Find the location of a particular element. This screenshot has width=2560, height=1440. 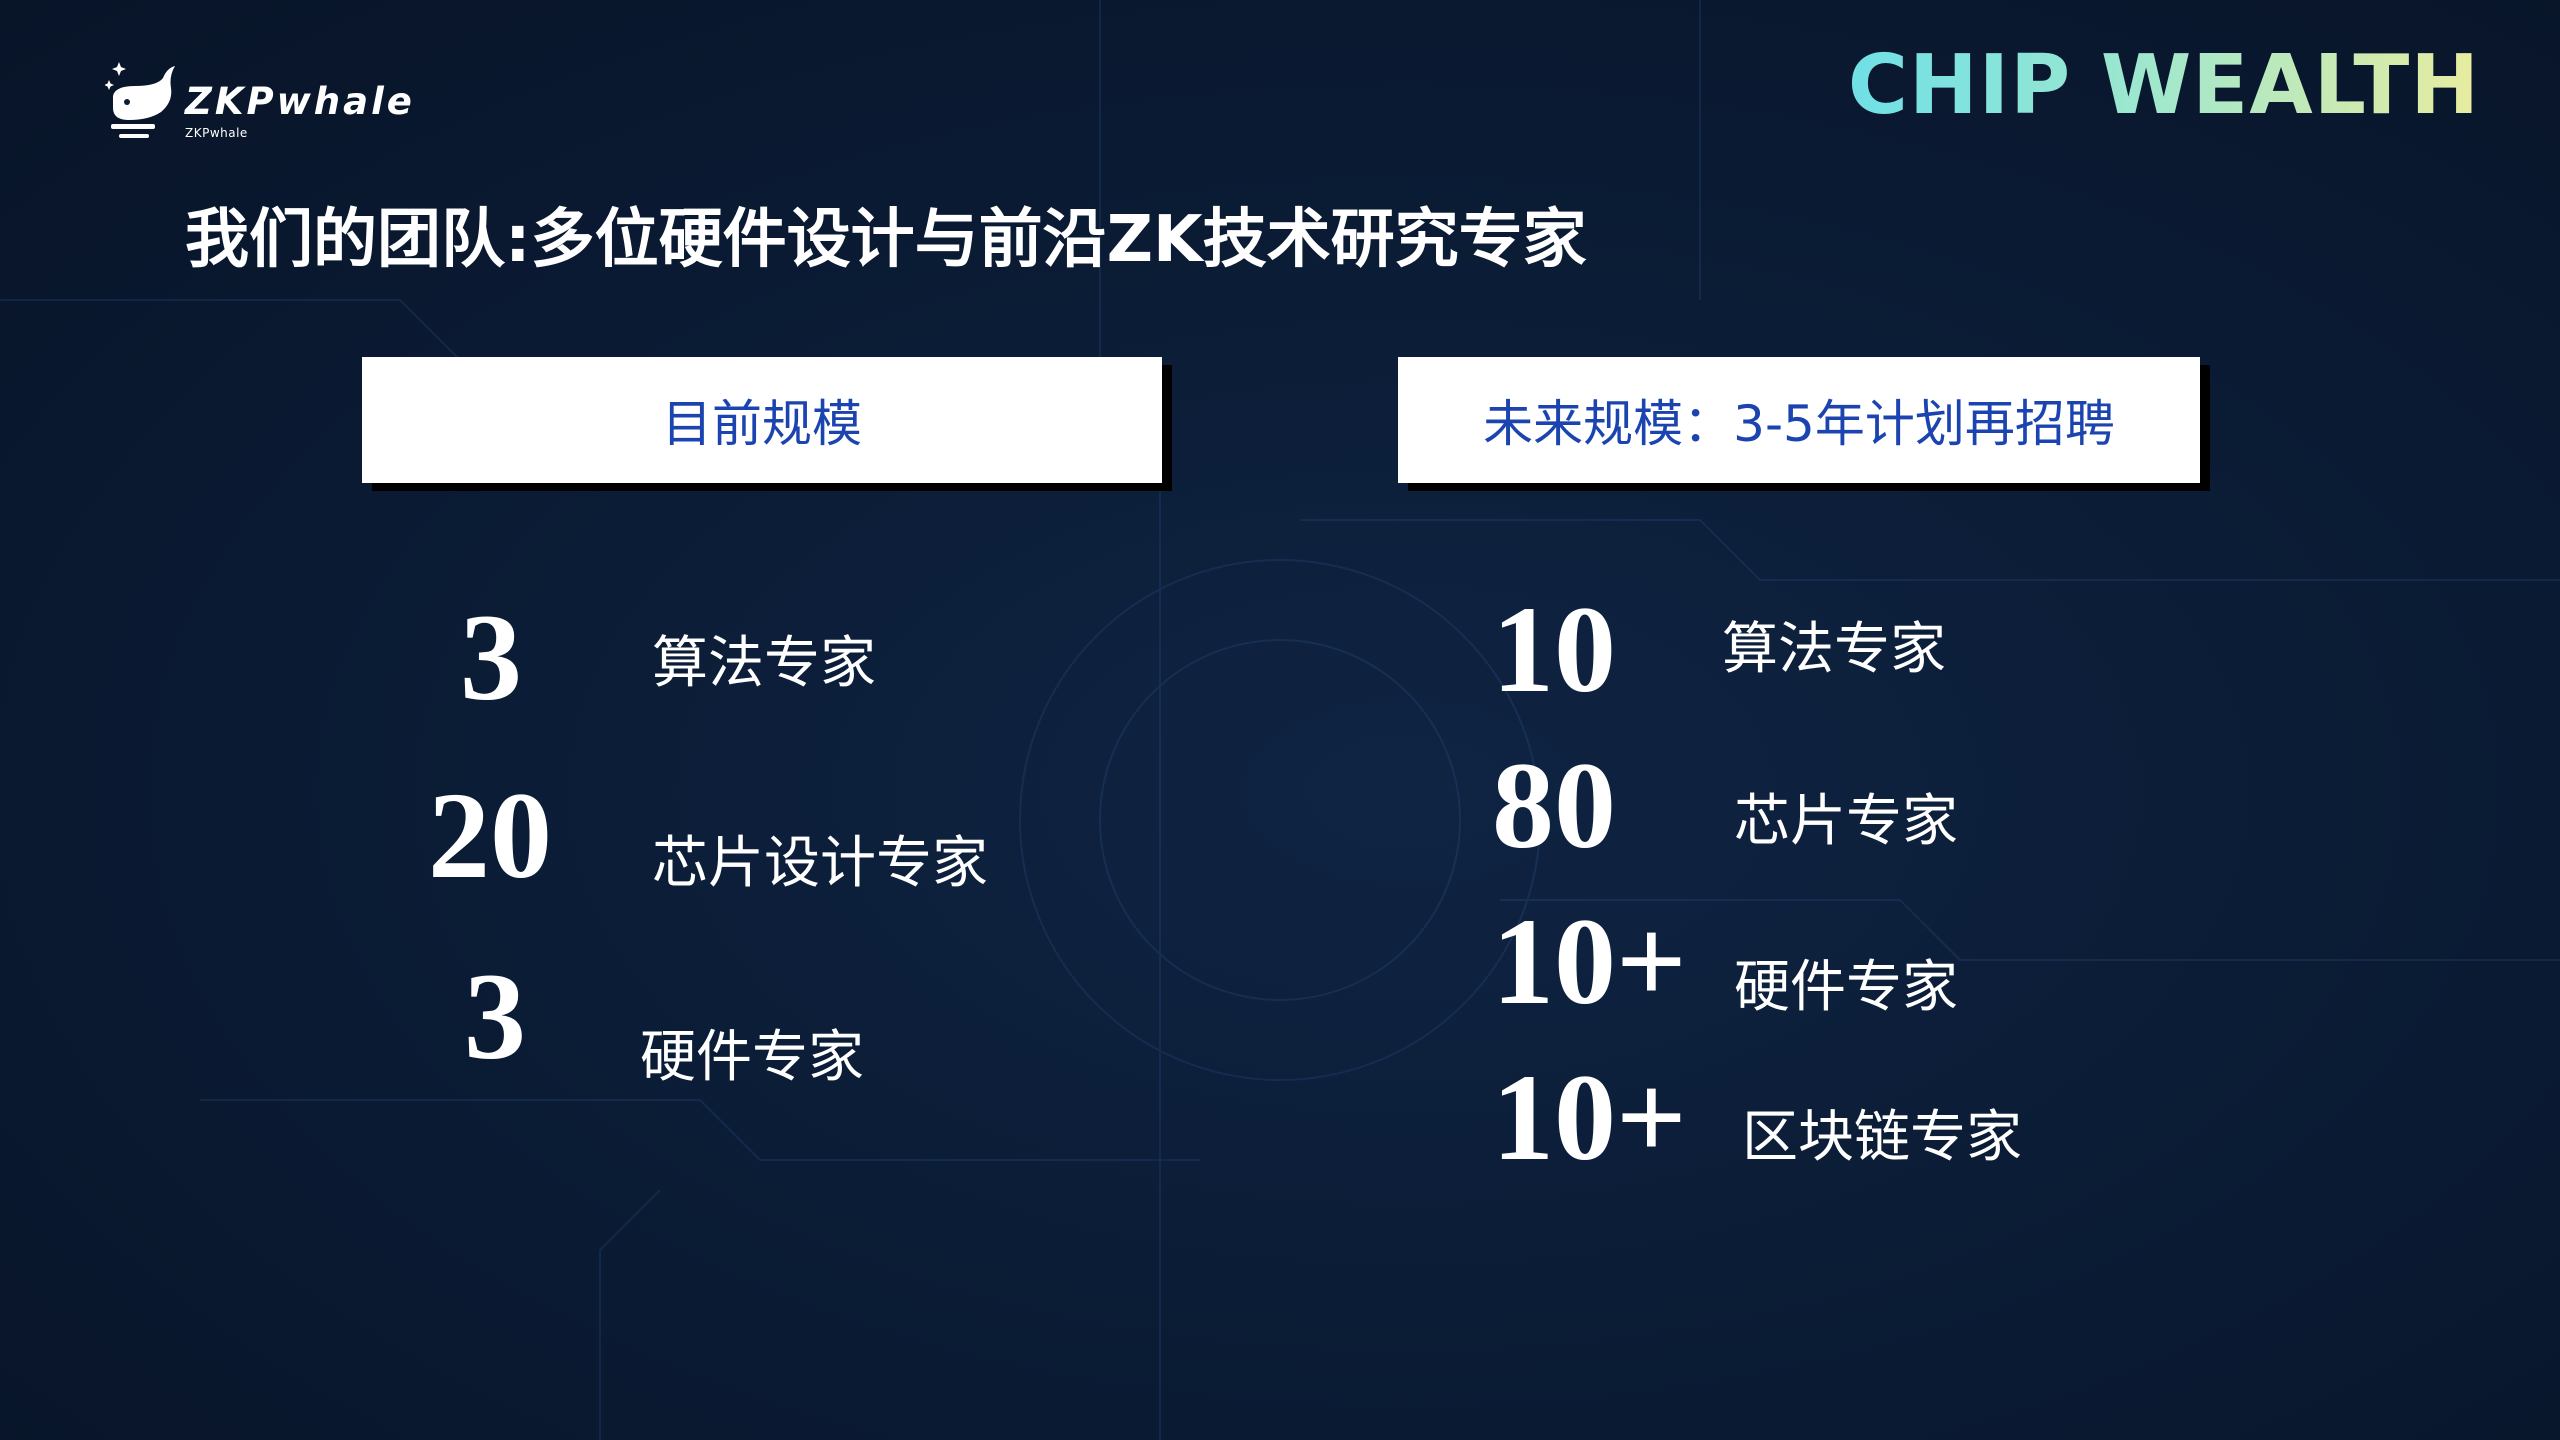

current-row-label: 芯片设计专家 is located at coordinates (820, 863).